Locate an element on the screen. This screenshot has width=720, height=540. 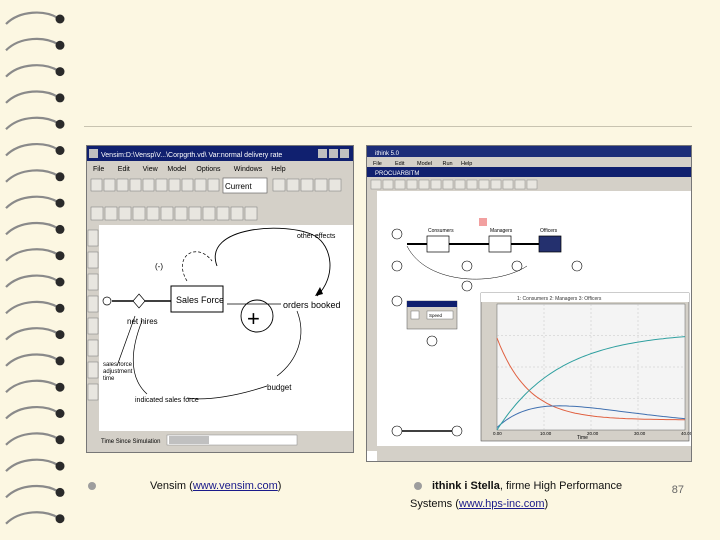
vensim-menu-file: File is located at coordinates (98, 169).